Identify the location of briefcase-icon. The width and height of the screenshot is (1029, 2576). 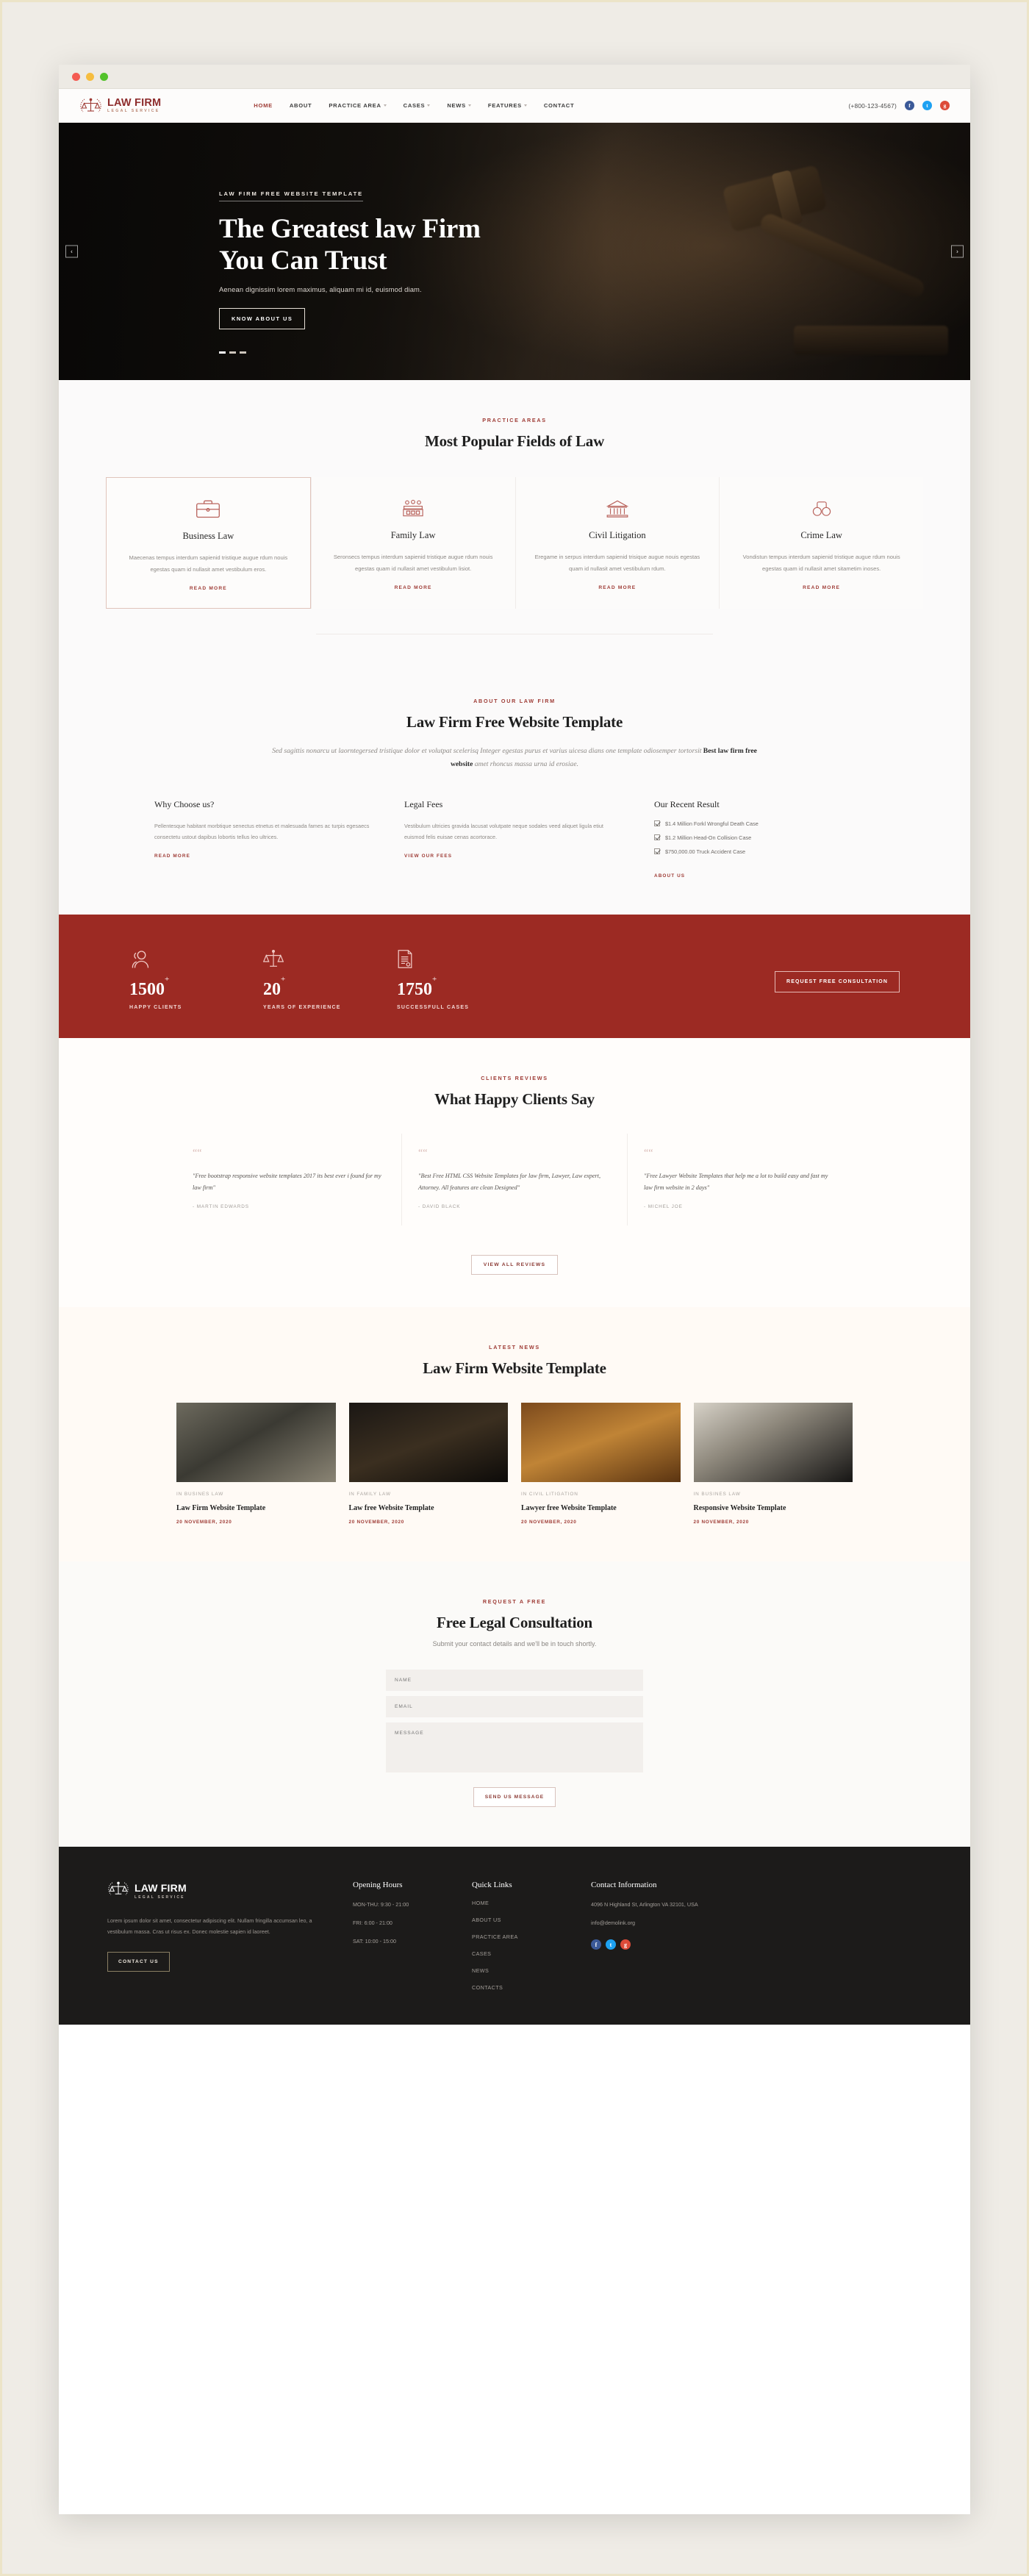
(208, 508).